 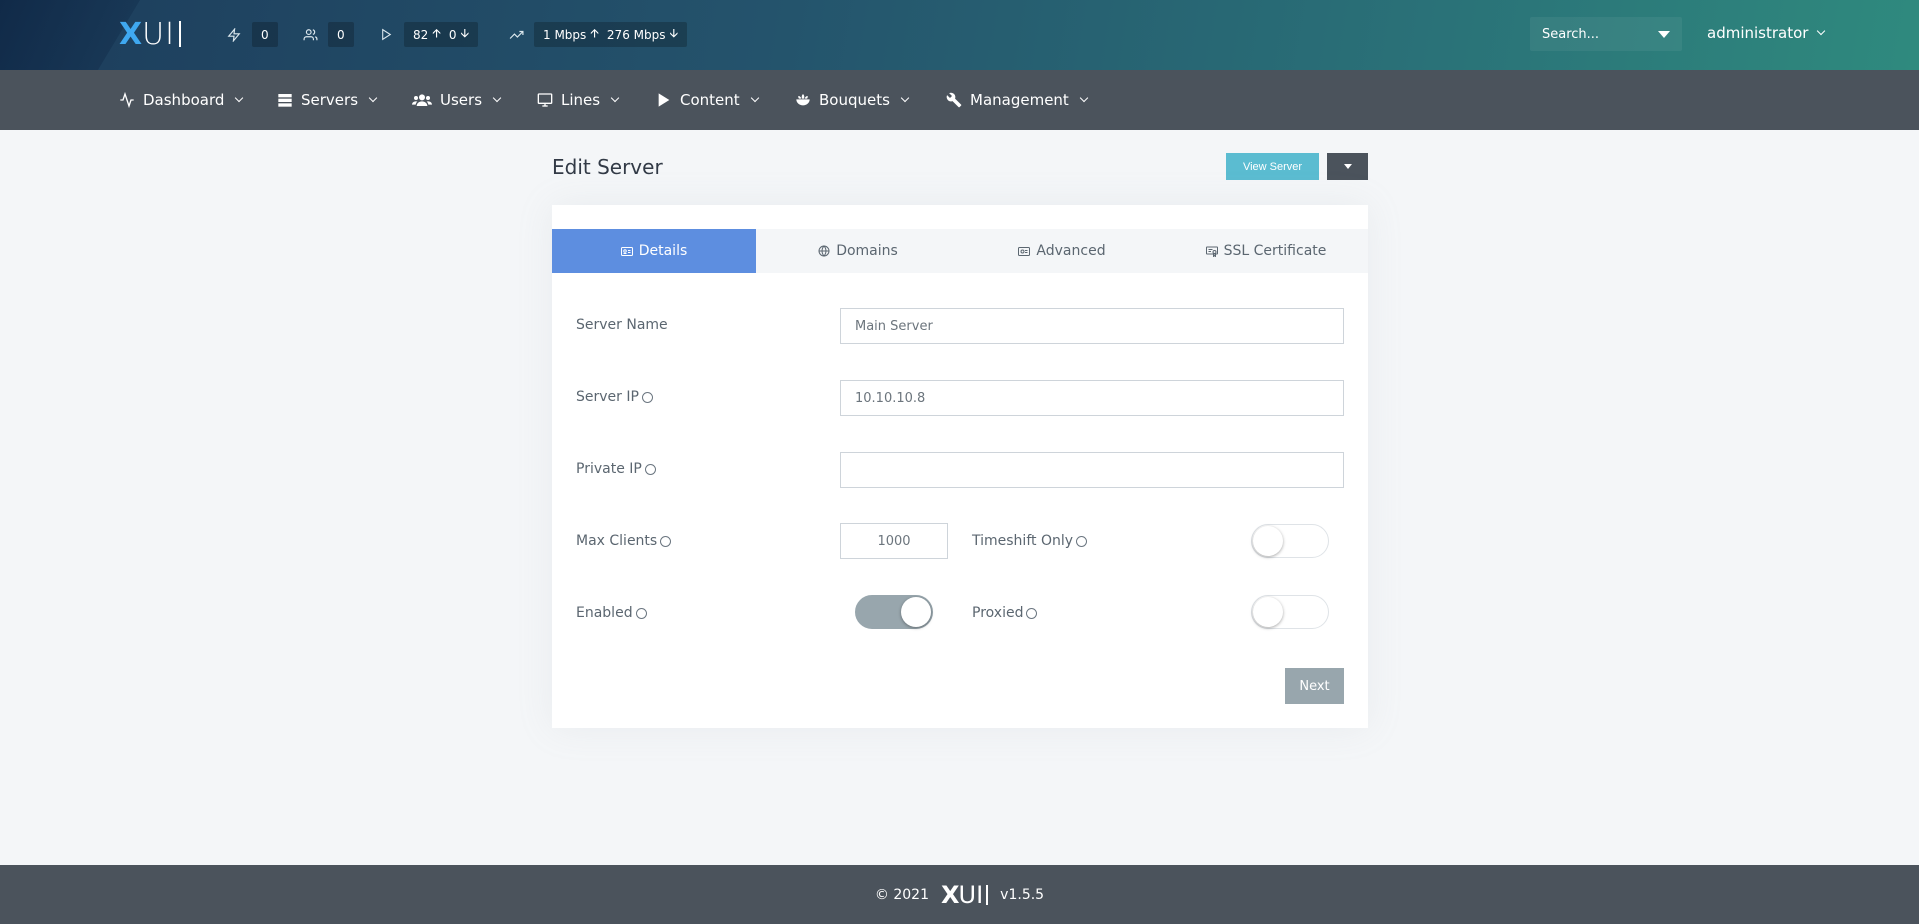 What do you see at coordinates (545, 100) in the screenshot?
I see `monitor-icon` at bounding box center [545, 100].